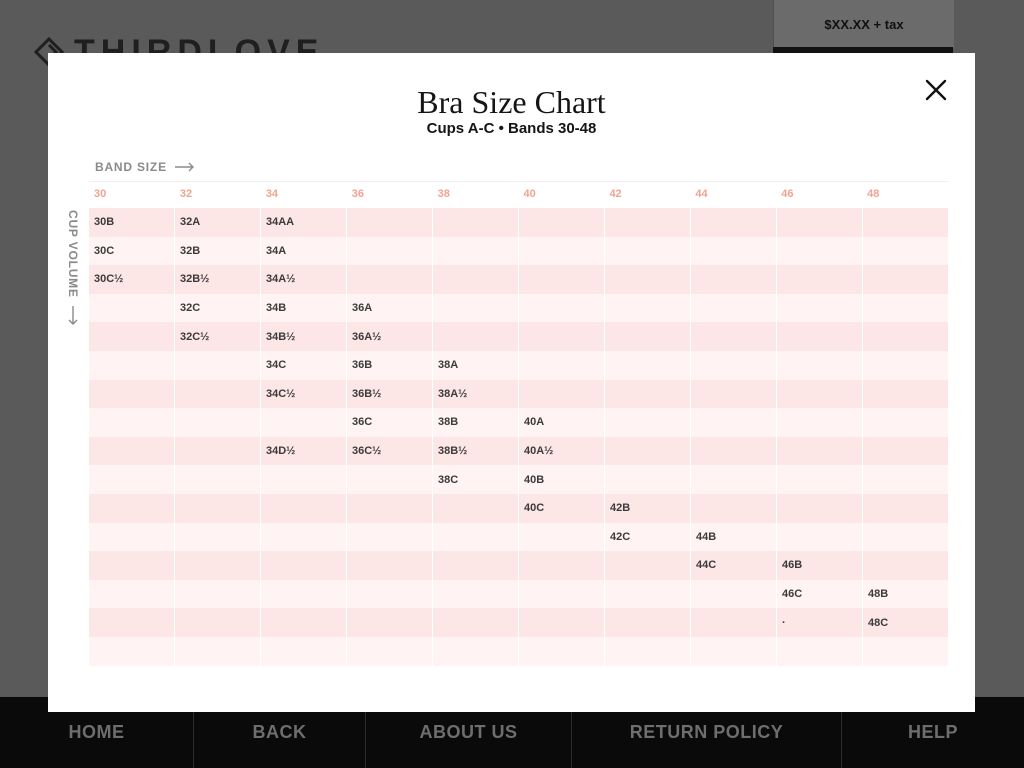  What do you see at coordinates (390, 394) in the screenshot?
I see `size-cell: 36B½` at bounding box center [390, 394].